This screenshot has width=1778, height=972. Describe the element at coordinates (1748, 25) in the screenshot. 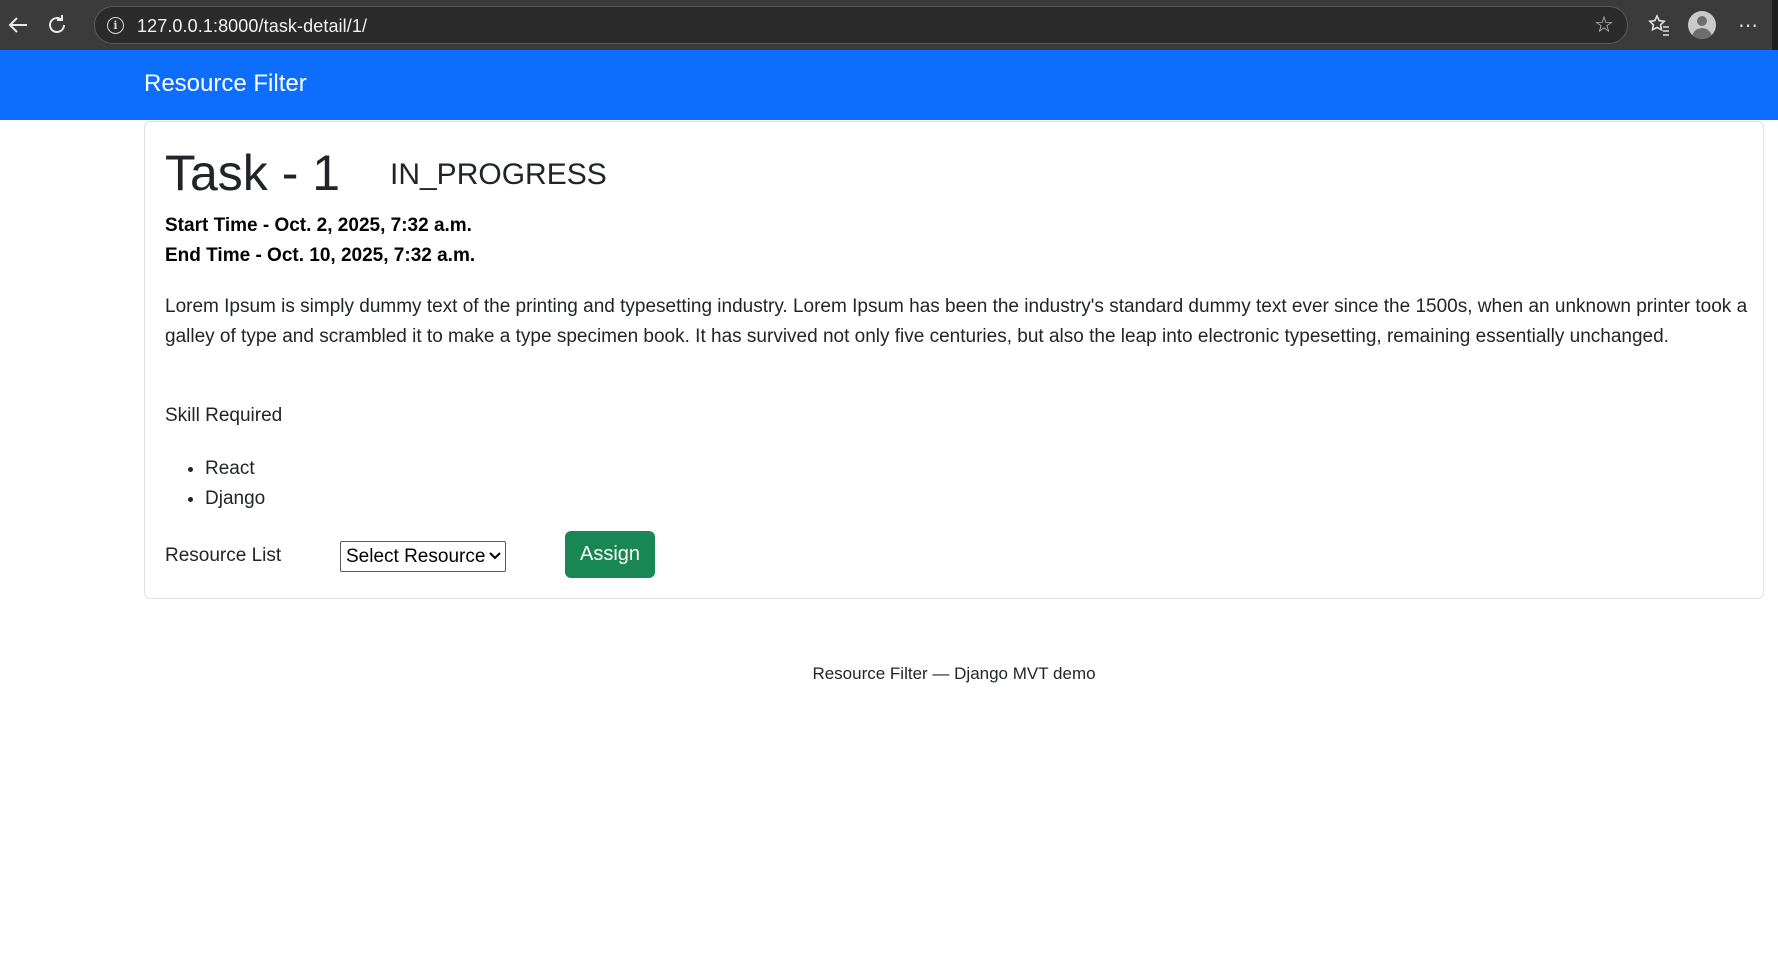

I see `more-icon: ⋯` at that location.